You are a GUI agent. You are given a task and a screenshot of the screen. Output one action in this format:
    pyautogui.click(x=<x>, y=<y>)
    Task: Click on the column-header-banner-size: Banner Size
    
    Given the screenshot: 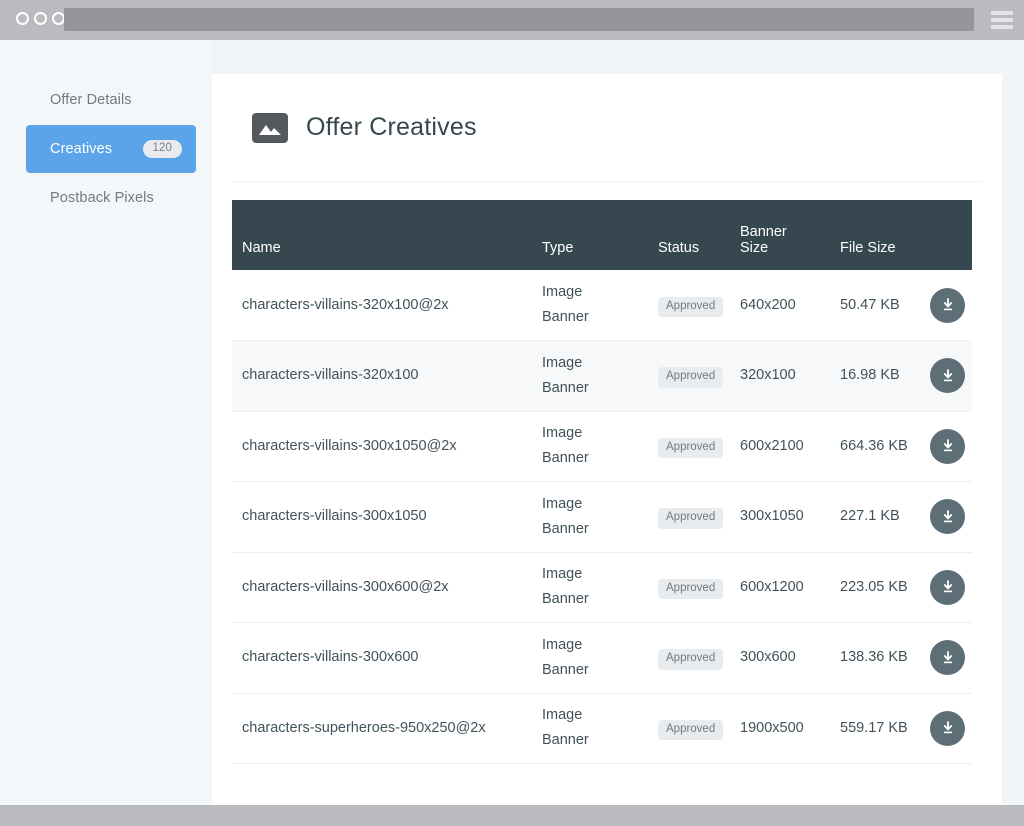 What is the action you would take?
    pyautogui.click(x=782, y=235)
    